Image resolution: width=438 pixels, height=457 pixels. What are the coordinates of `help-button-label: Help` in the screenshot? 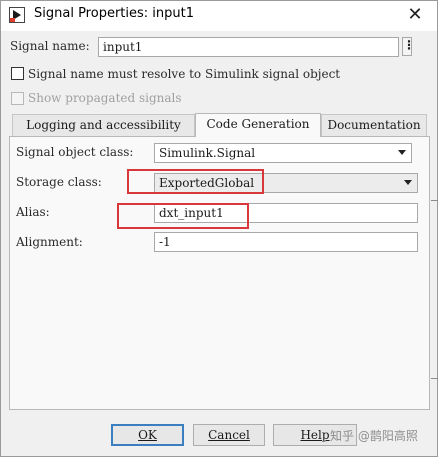 It's located at (315, 435).